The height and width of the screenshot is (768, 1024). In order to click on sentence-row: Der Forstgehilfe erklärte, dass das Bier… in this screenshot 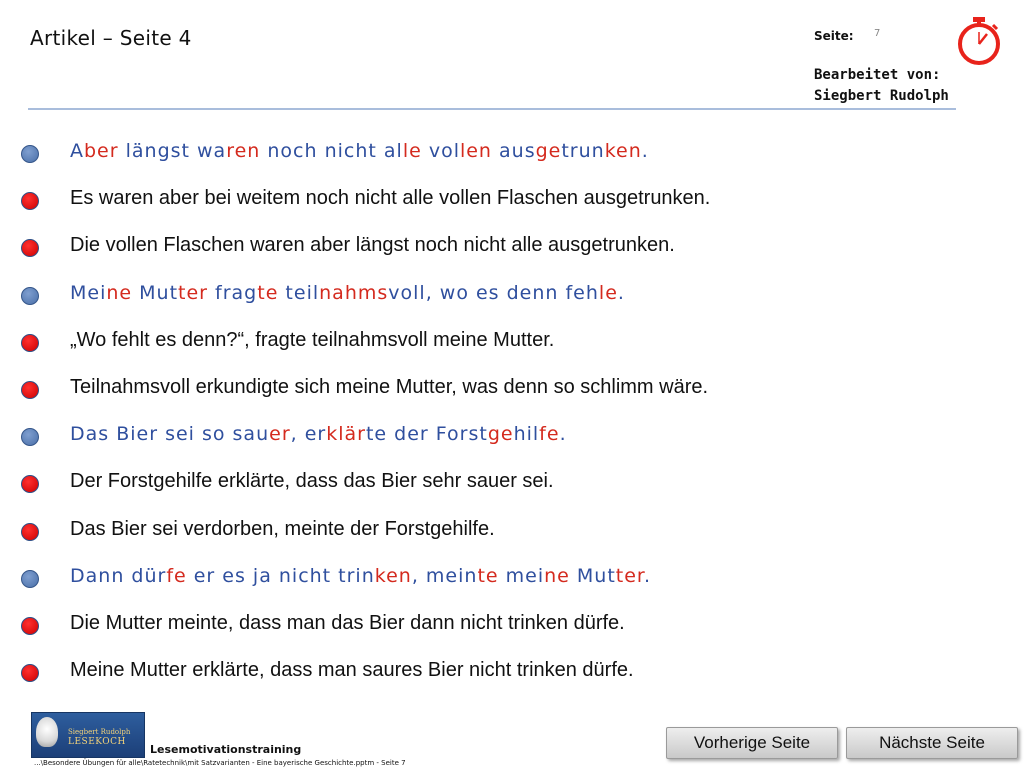, I will do `click(512, 490)`.